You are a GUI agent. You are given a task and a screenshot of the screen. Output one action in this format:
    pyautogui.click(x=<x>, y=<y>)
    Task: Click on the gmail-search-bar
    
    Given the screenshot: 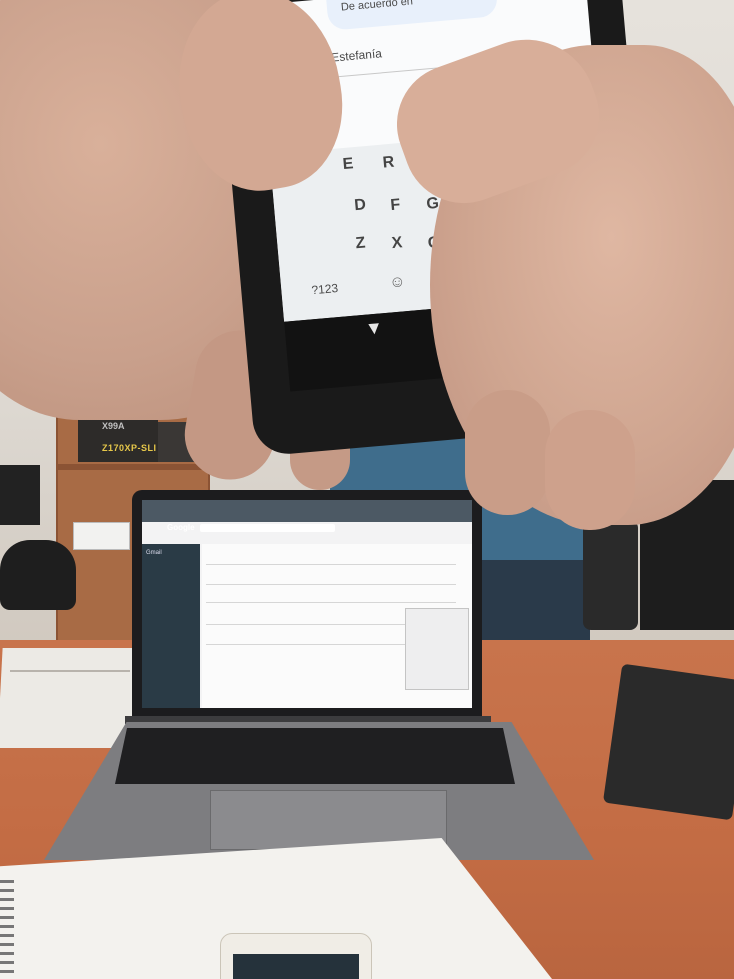 What is the action you would take?
    pyautogui.click(x=267, y=528)
    